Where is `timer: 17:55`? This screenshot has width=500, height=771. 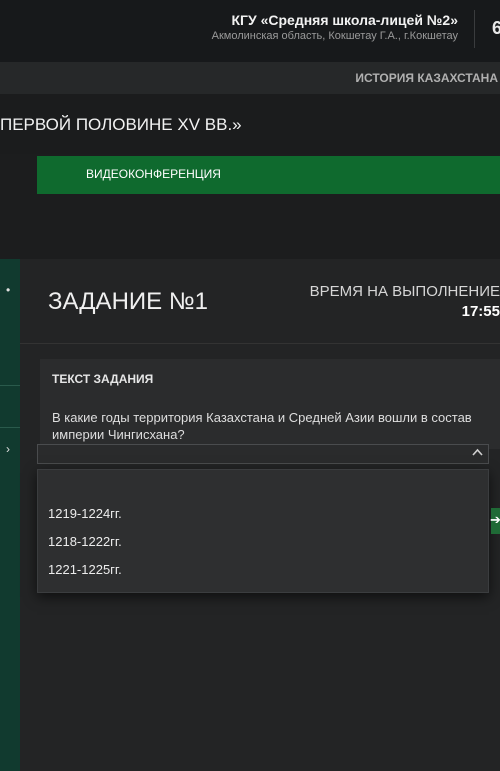 timer: 17:55 is located at coordinates (480, 311).